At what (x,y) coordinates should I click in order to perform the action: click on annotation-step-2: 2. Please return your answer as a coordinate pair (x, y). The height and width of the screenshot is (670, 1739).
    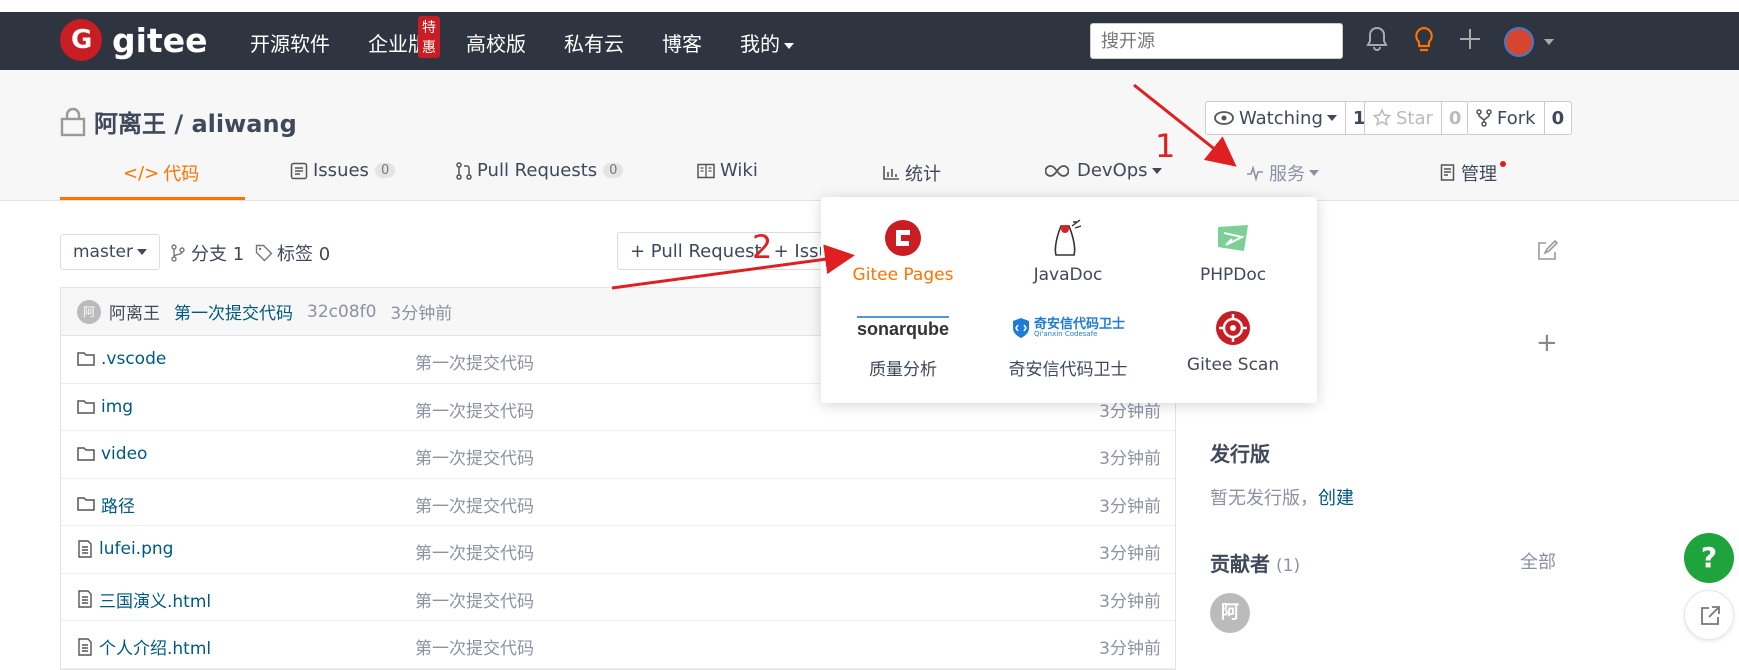
    Looking at the image, I should click on (762, 247).